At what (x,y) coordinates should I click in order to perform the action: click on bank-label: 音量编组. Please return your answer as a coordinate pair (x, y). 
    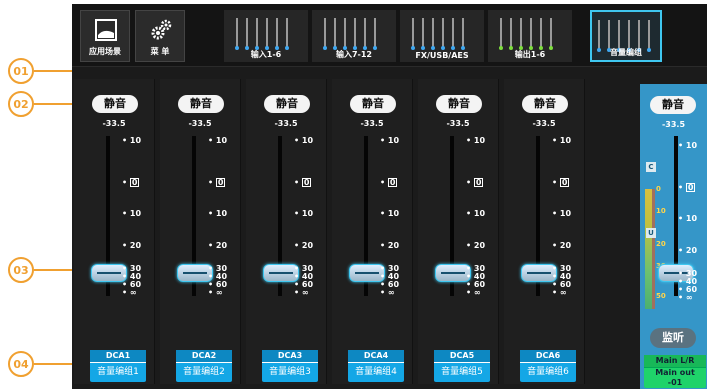
    Looking at the image, I should click on (626, 52).